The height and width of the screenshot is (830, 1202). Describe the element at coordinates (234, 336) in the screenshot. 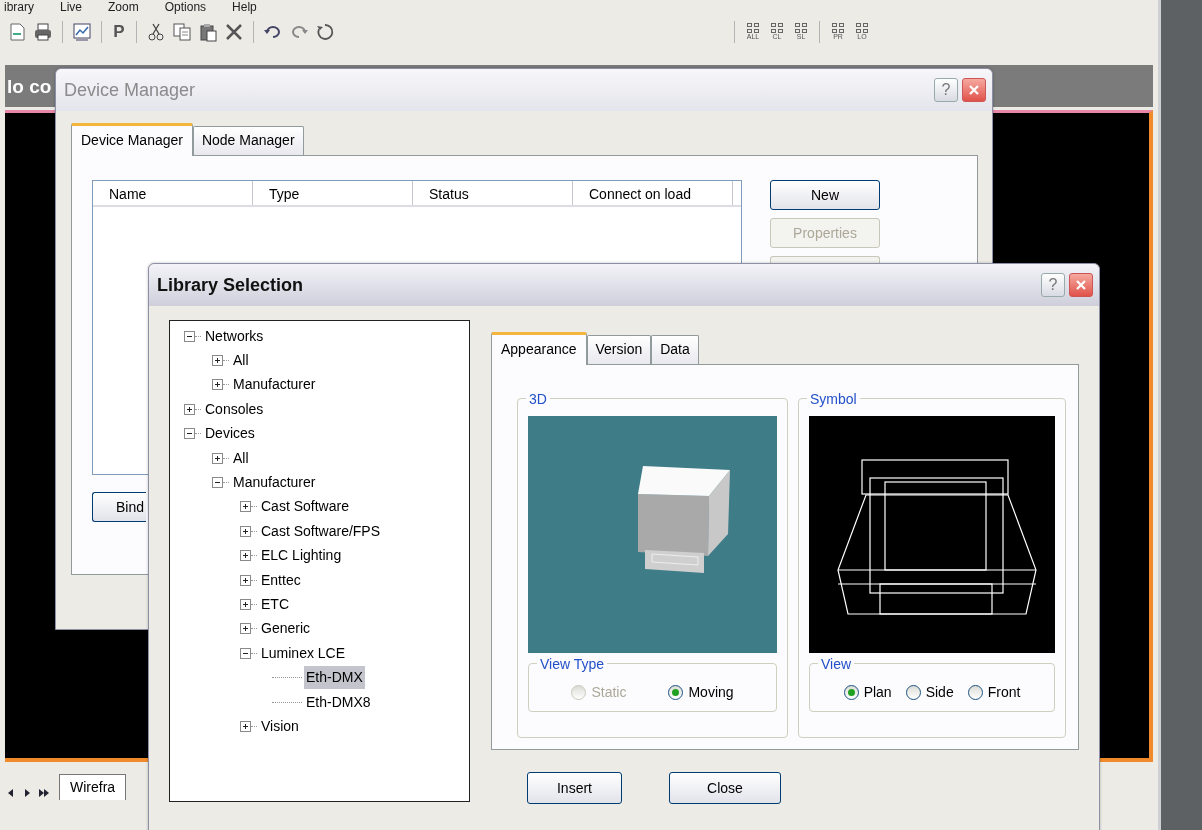

I see `tree-item: Networks` at that location.